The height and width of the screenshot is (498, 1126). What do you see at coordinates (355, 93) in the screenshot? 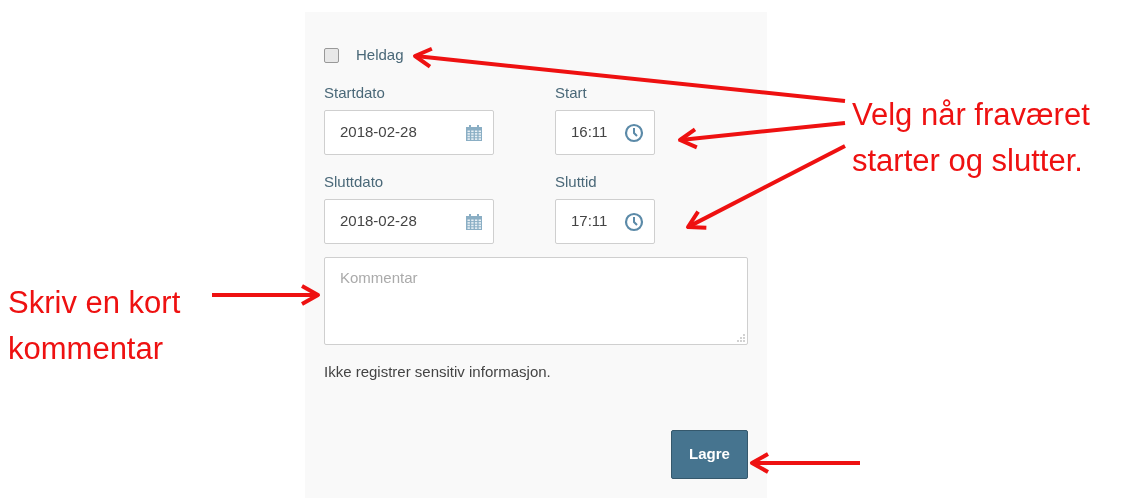
I see `field-label: Startdato` at bounding box center [355, 93].